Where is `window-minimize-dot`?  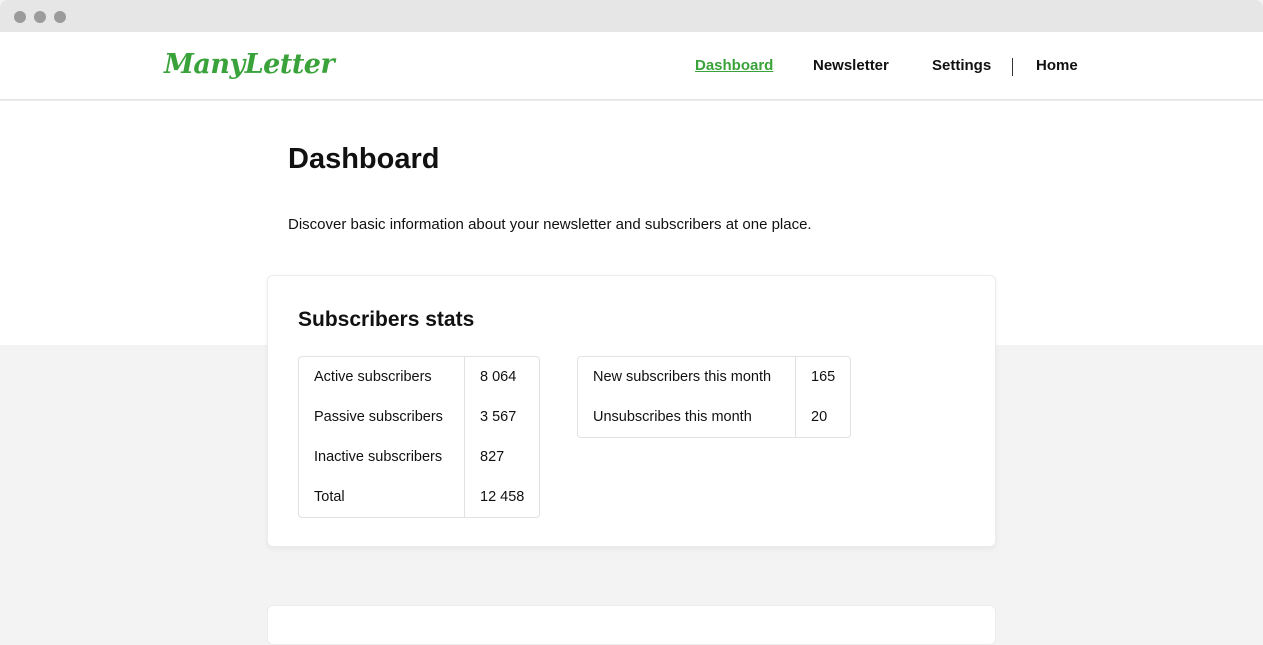 window-minimize-dot is located at coordinates (40, 17).